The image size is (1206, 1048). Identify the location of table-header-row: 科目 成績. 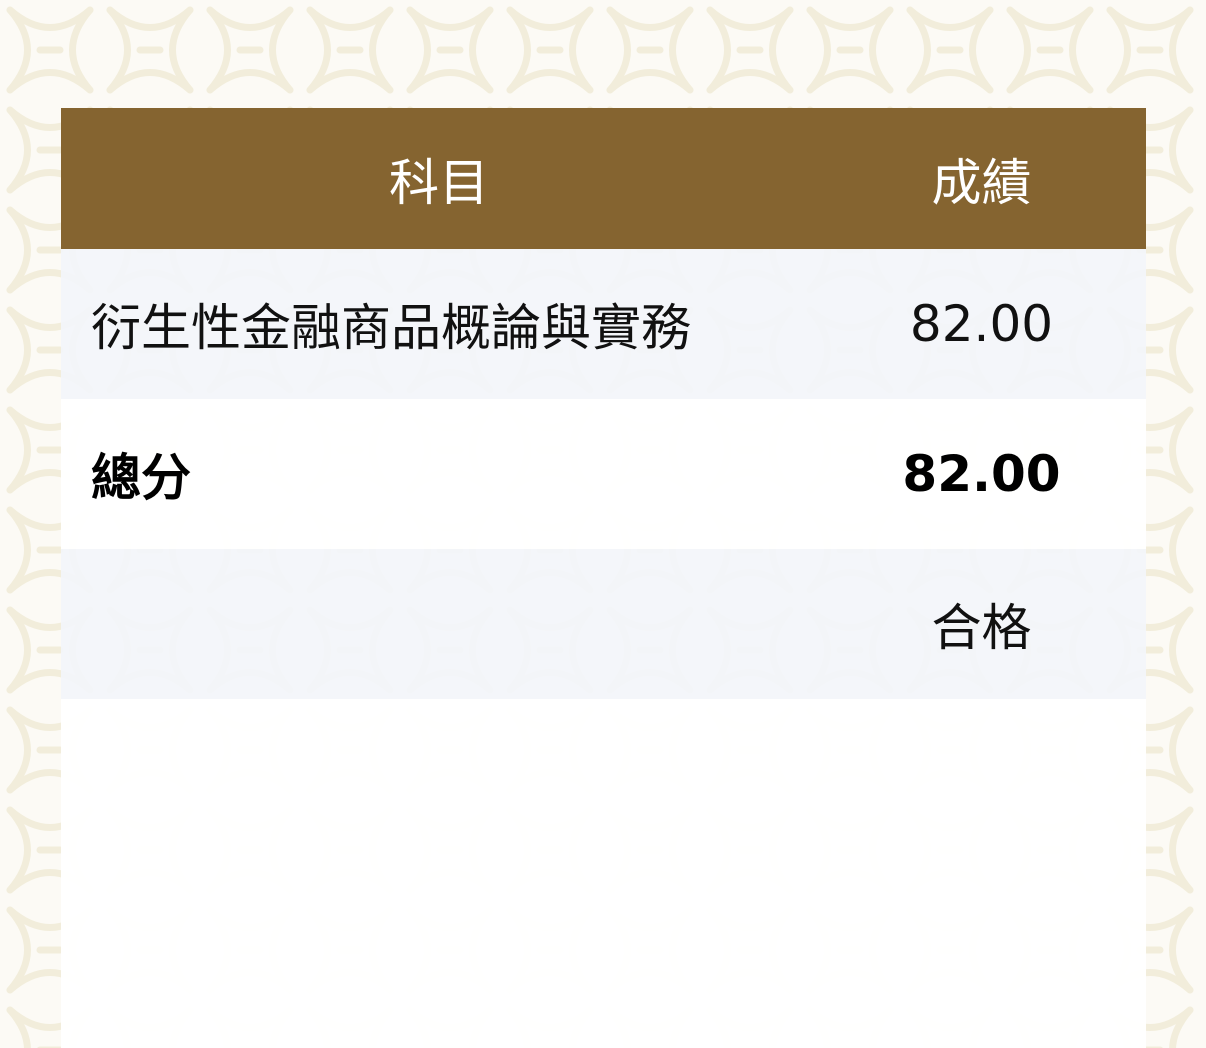
(603, 178).